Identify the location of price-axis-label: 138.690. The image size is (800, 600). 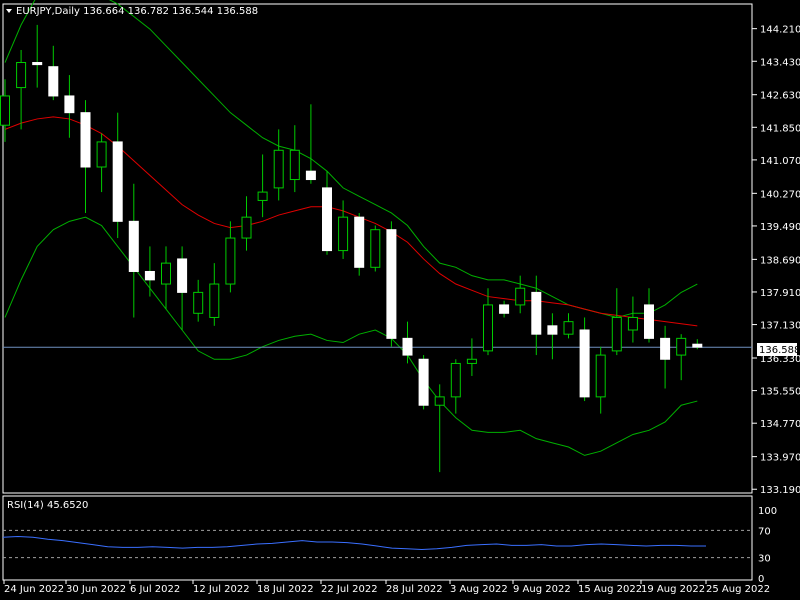
(780, 260).